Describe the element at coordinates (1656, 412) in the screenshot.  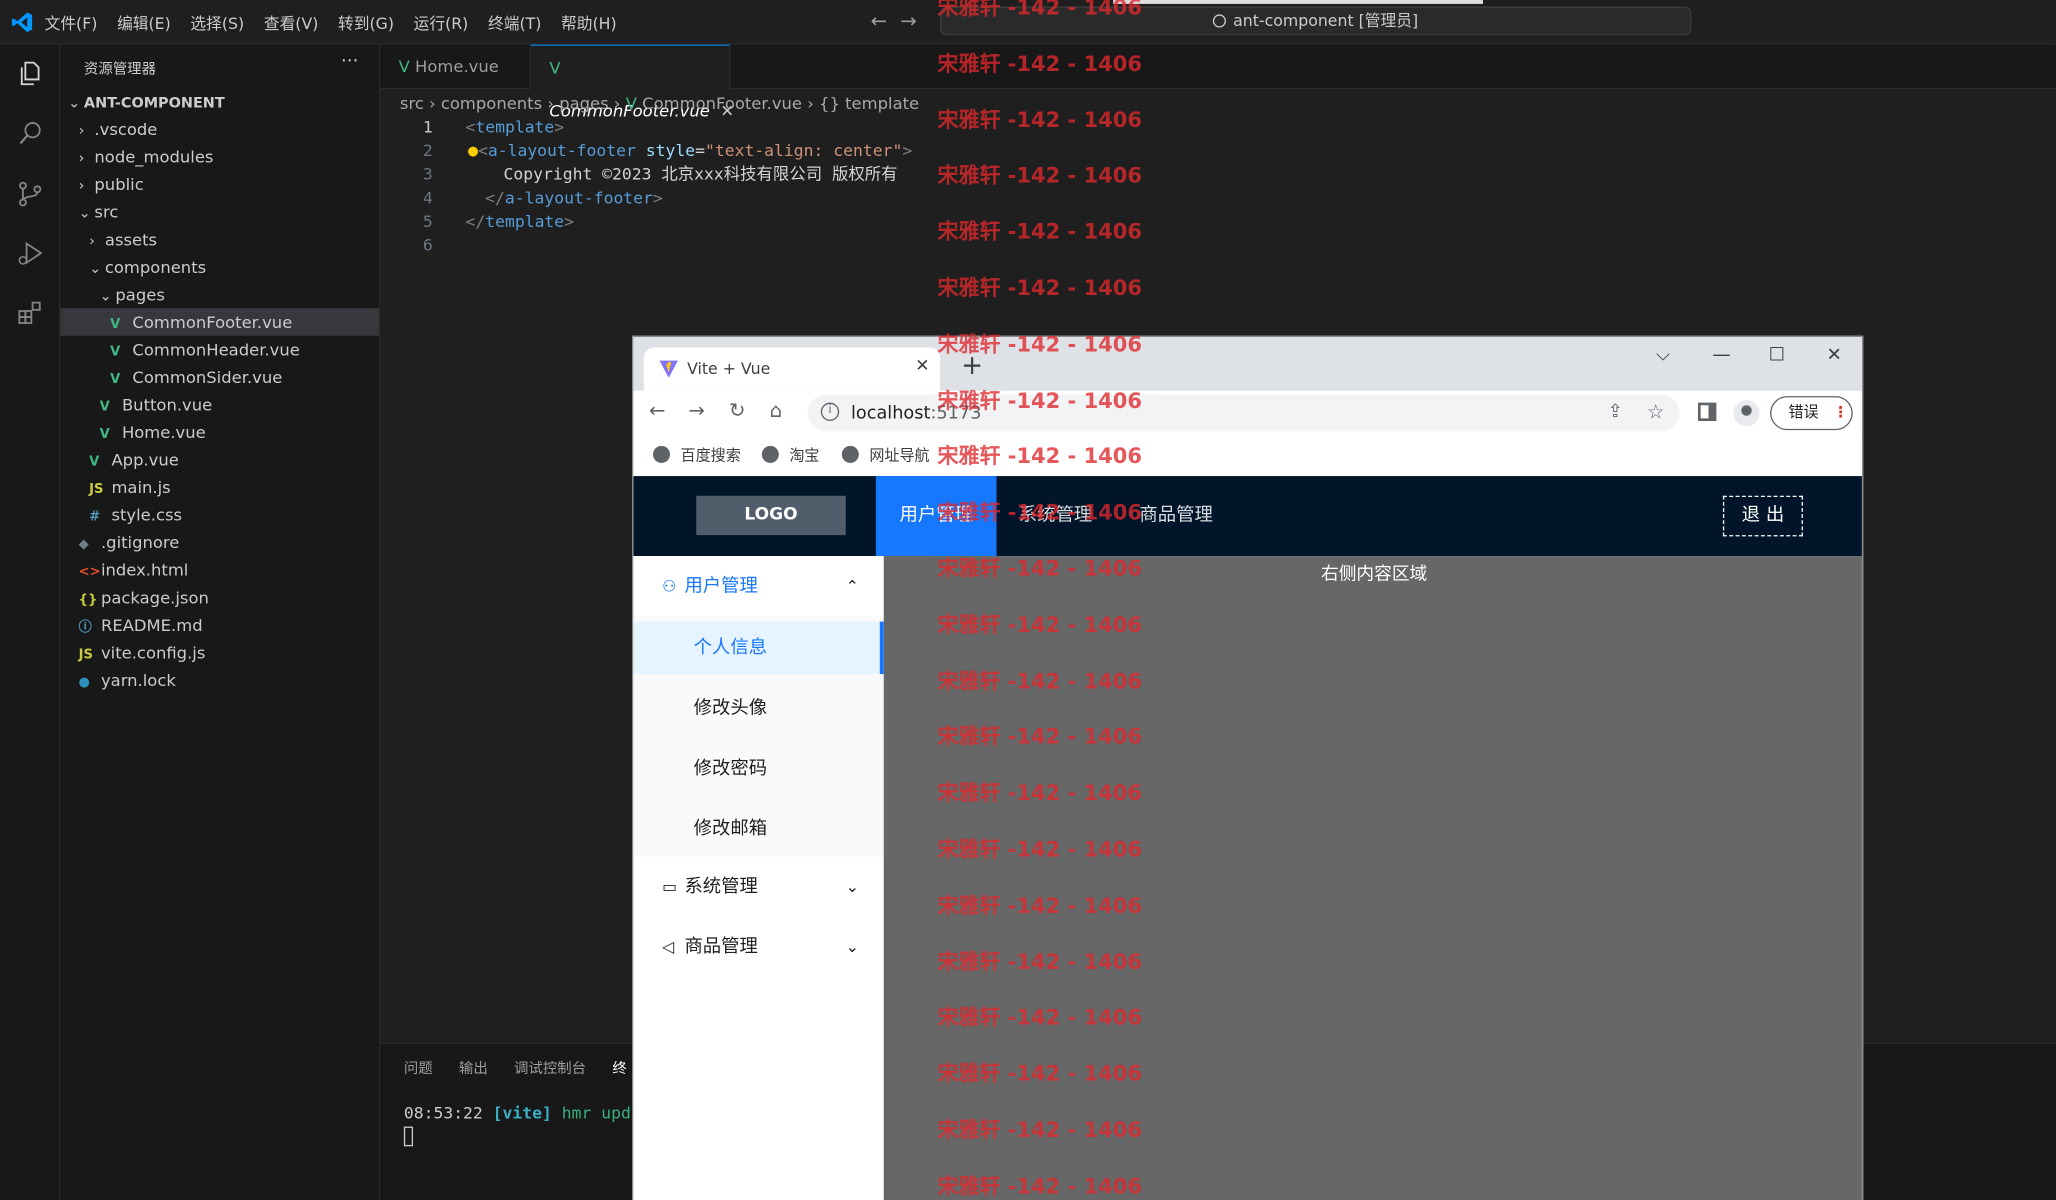
I see `bookmark-star-icon: ☆` at that location.